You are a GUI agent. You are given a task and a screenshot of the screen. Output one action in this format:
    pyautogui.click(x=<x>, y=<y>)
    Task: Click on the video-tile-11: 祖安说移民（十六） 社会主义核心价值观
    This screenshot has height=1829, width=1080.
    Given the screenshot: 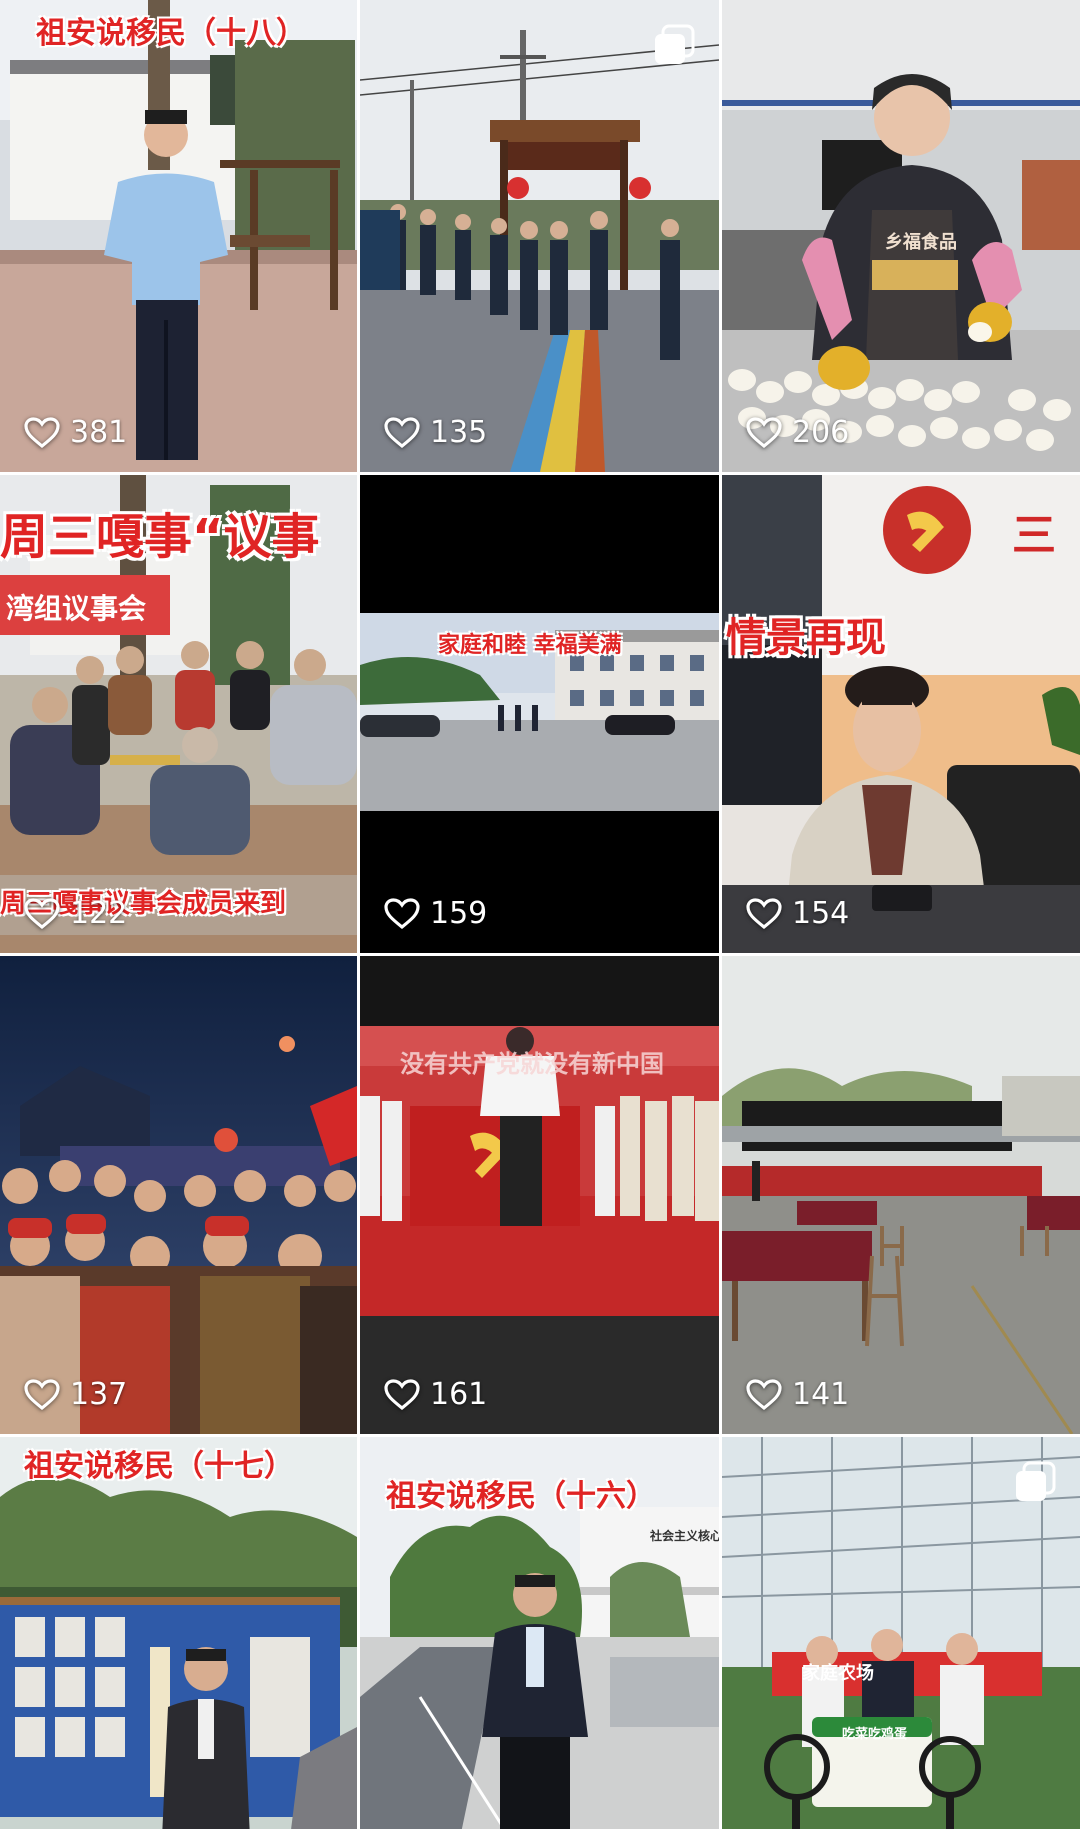 What is the action you would take?
    pyautogui.click(x=539, y=1633)
    